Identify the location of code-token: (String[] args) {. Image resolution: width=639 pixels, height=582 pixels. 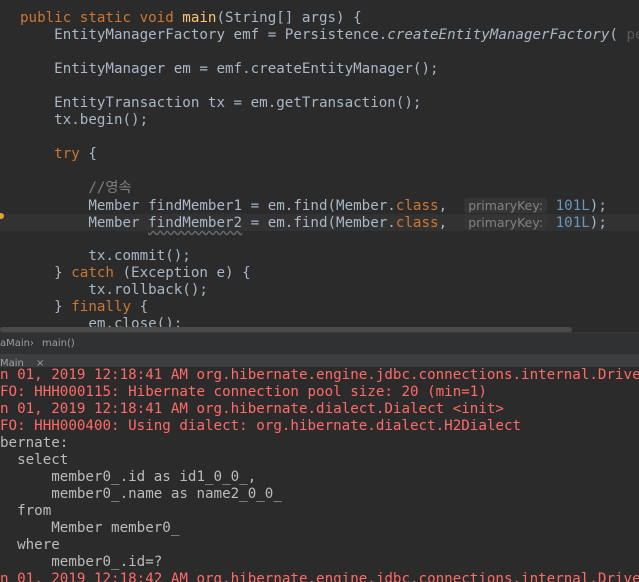
(289, 18).